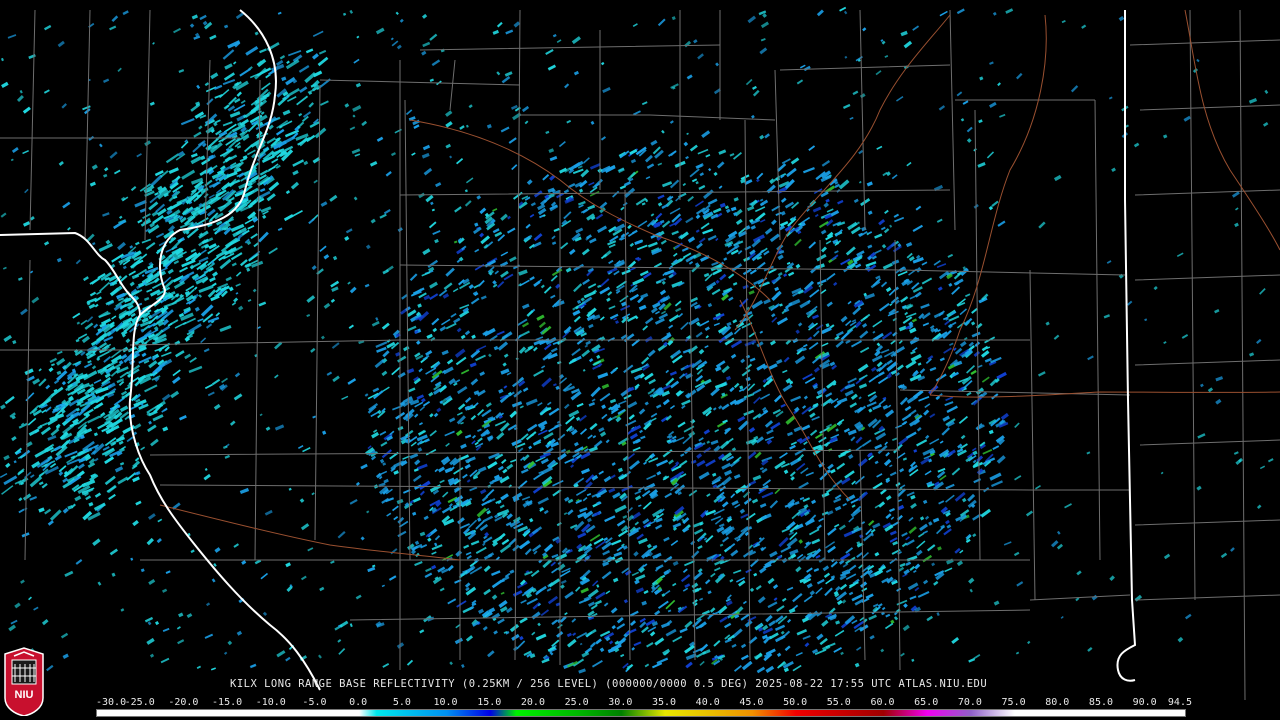 This screenshot has width=1280, height=720. I want to click on colorbar-tick: 35.0, so click(664, 702).